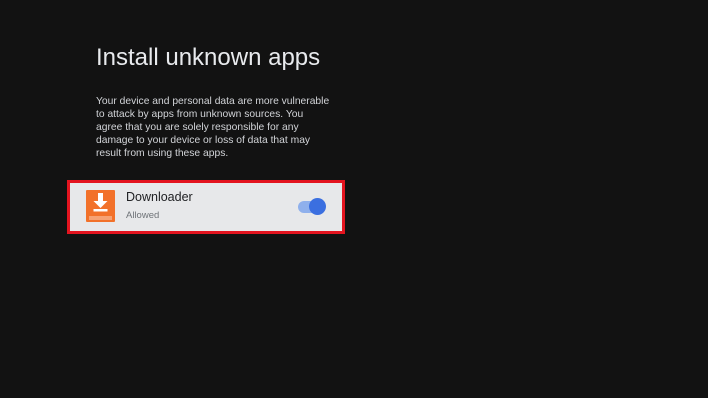 This screenshot has height=398, width=708. I want to click on app-name: Downloader, so click(159, 197).